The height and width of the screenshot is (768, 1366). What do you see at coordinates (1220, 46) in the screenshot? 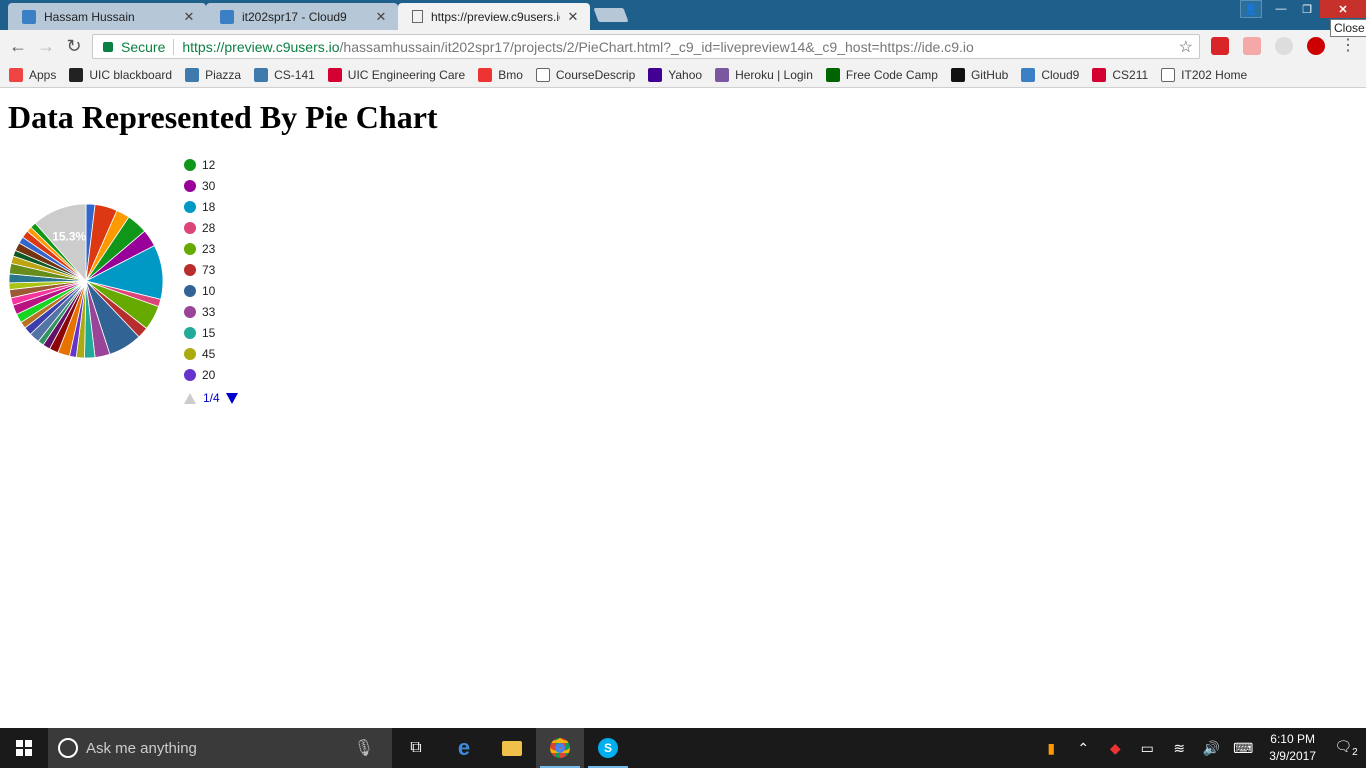
I see `extension-acrobat-icon` at bounding box center [1220, 46].